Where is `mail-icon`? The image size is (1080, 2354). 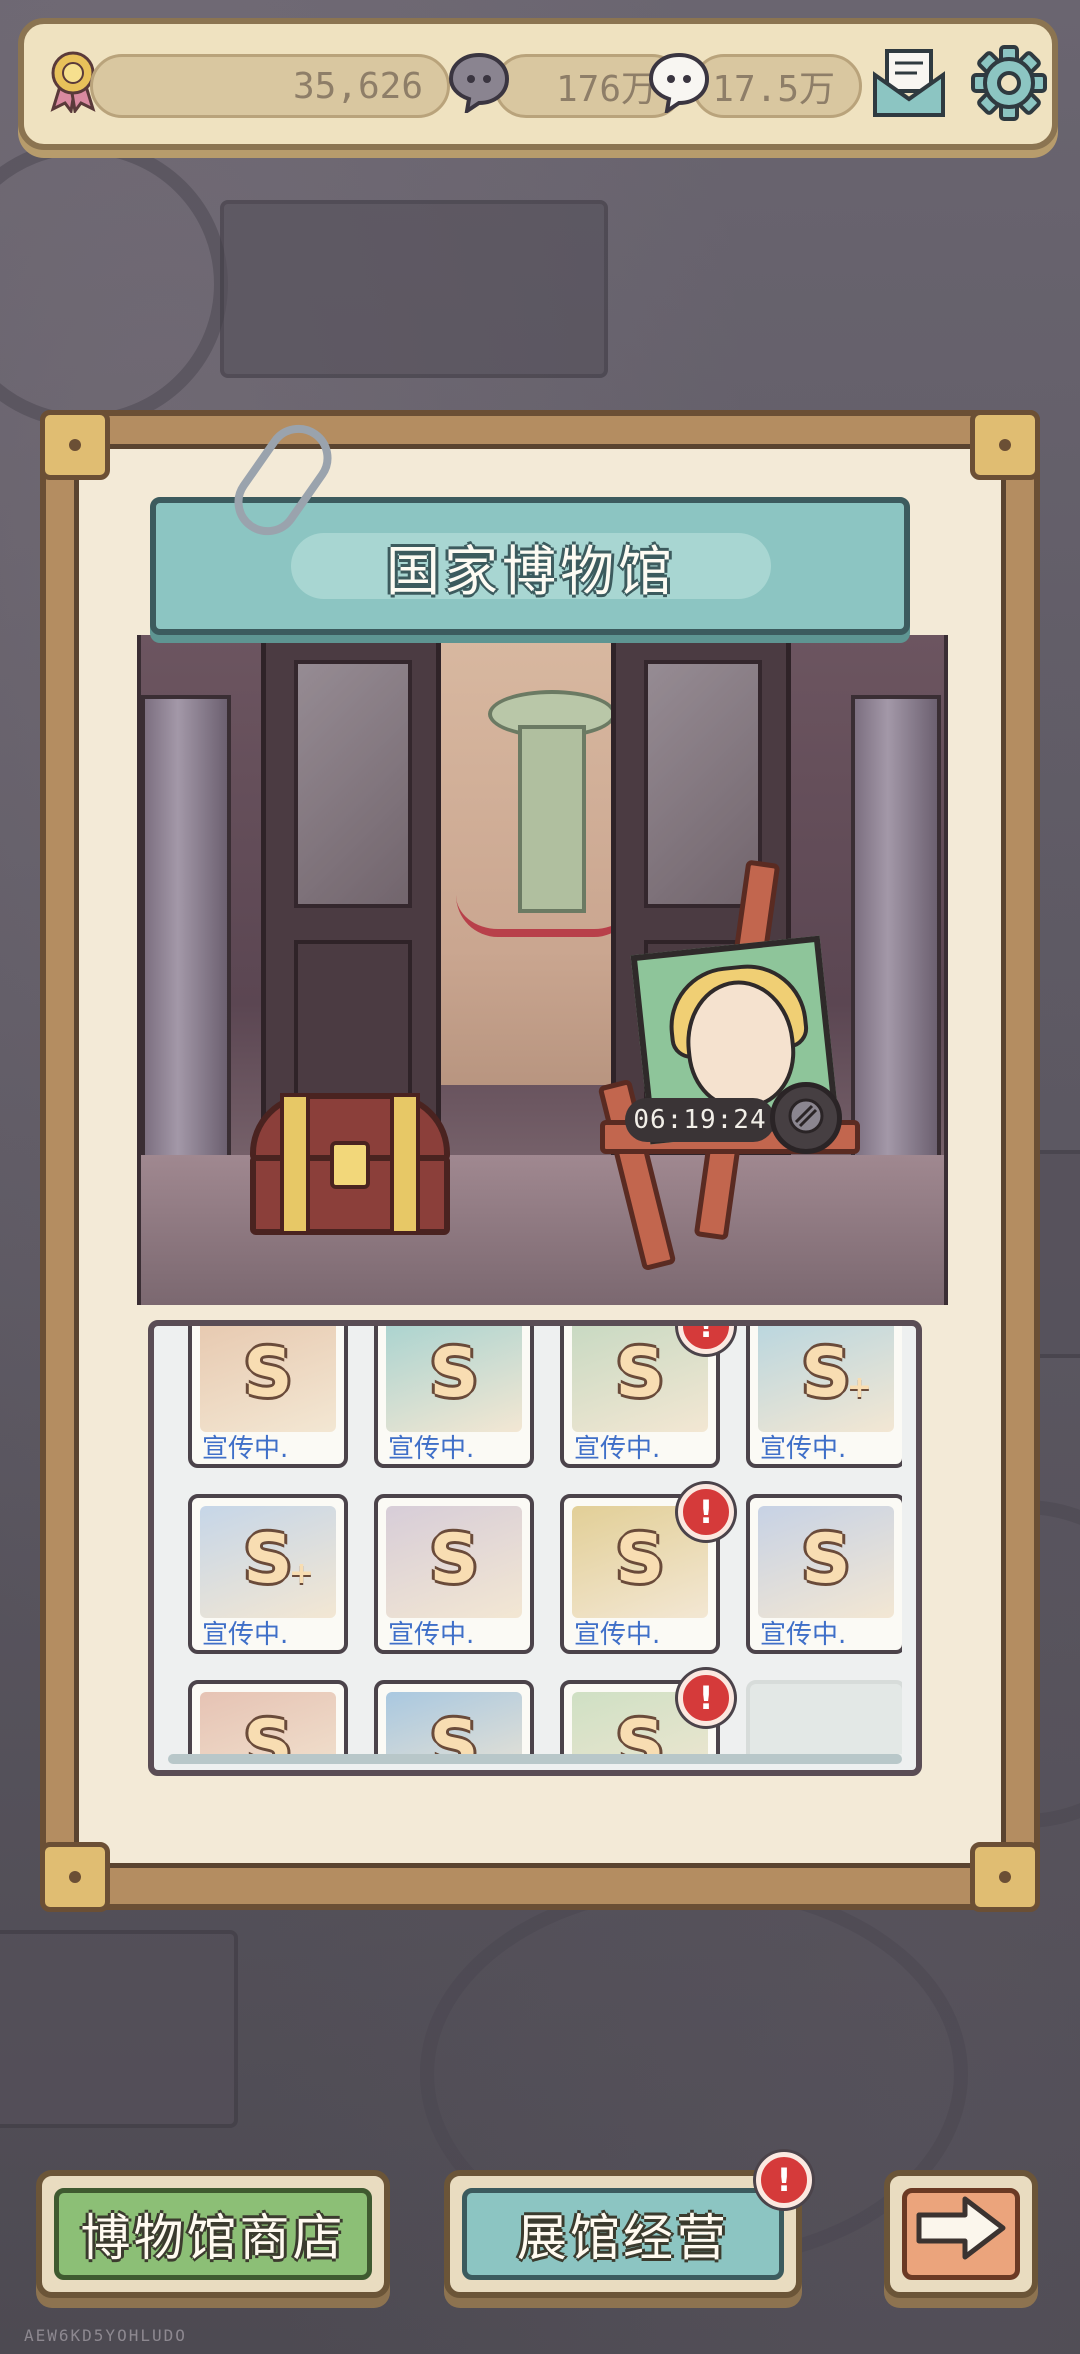 mail-icon is located at coordinates (909, 83).